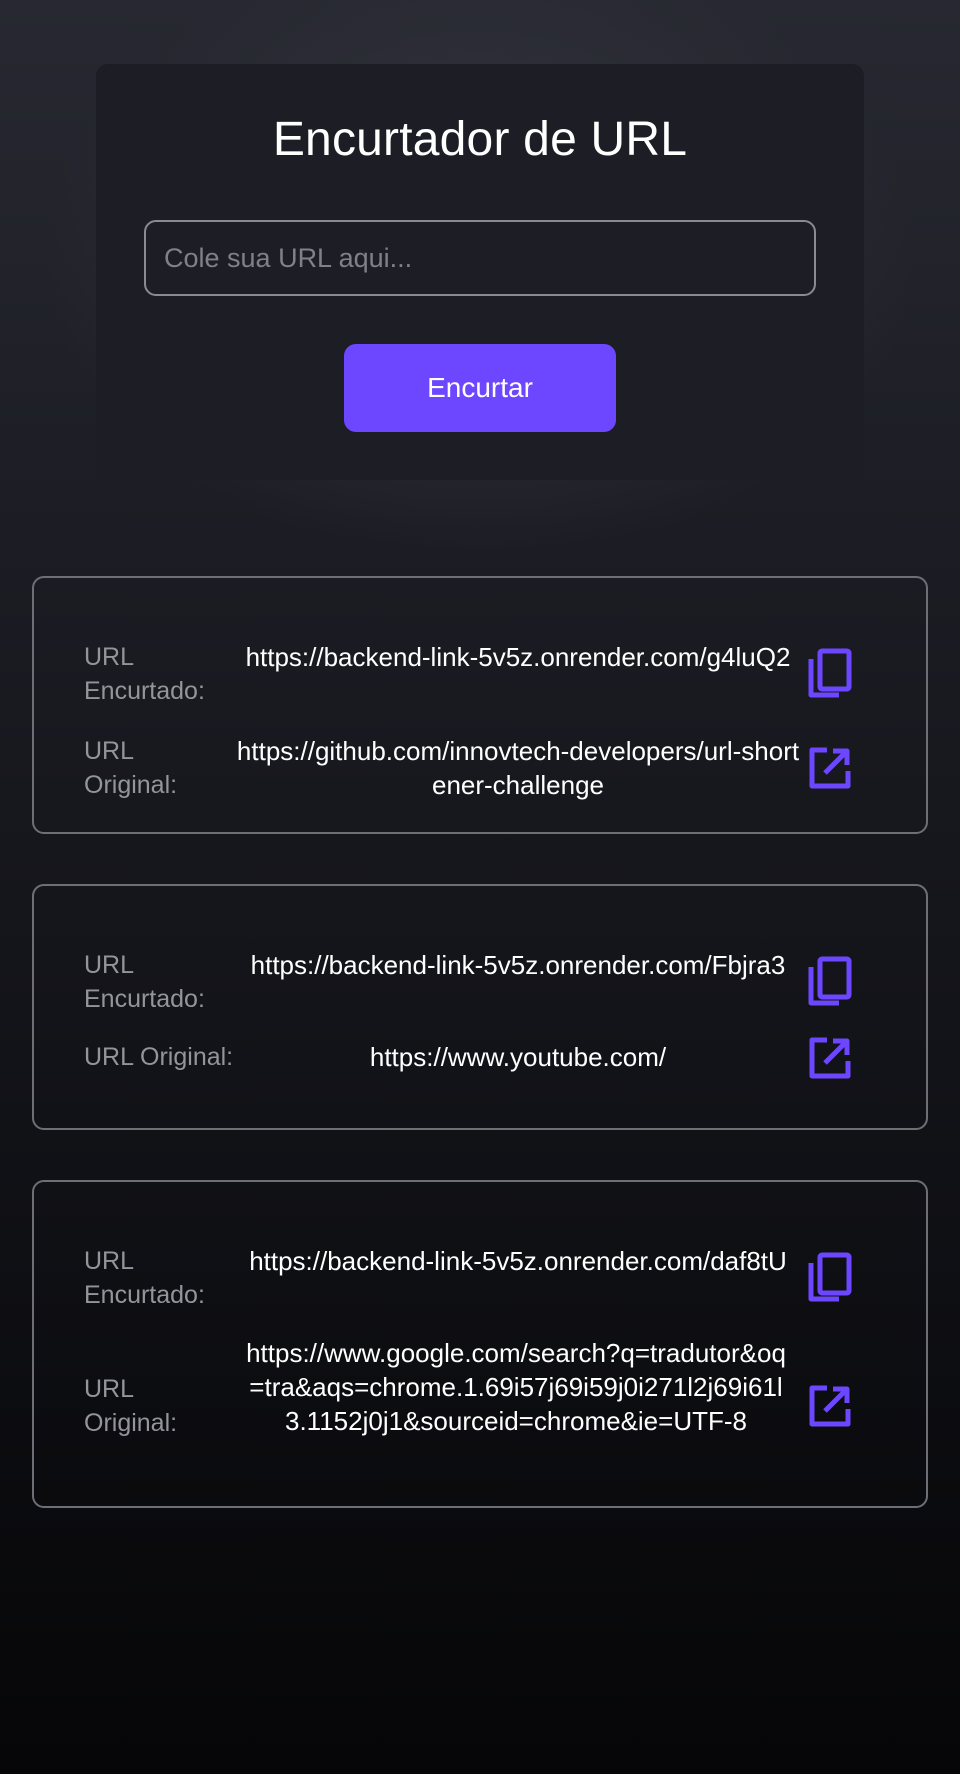  What do you see at coordinates (518, 1057) in the screenshot?
I see `original-url-value: https://www.youtube.com/` at bounding box center [518, 1057].